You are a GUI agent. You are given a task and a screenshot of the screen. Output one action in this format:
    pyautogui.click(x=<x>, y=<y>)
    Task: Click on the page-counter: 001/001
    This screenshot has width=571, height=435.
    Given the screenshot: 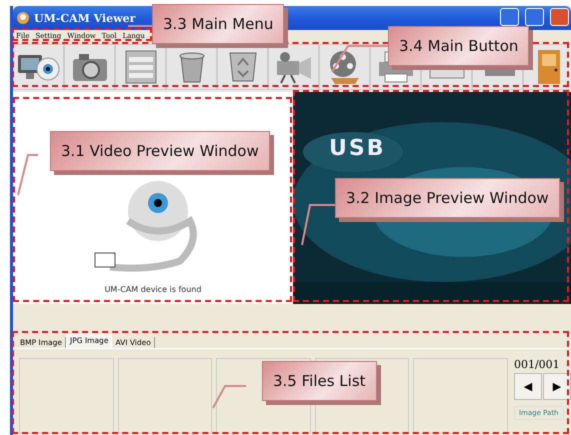 What is the action you would take?
    pyautogui.click(x=537, y=364)
    